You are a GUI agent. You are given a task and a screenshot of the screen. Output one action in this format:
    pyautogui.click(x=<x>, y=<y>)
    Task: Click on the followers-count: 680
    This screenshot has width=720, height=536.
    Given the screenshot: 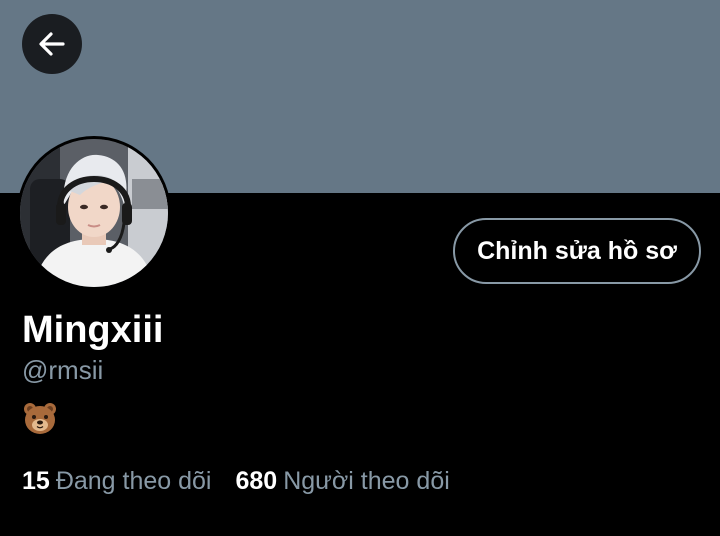 What is the action you would take?
    pyautogui.click(x=256, y=481)
    